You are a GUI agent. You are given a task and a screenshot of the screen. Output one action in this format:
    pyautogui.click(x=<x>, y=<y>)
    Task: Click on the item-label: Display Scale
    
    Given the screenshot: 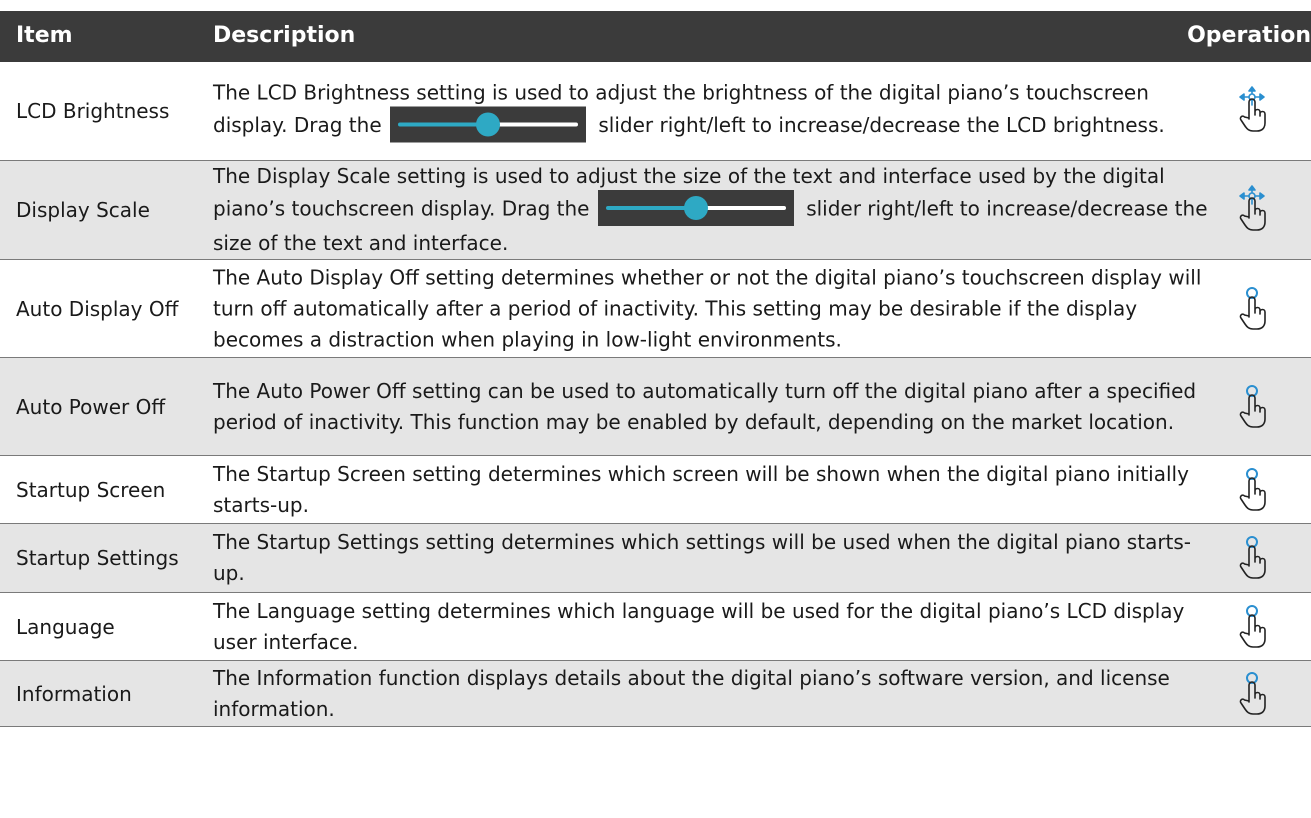 What is the action you would take?
    pyautogui.click(x=83, y=210)
    